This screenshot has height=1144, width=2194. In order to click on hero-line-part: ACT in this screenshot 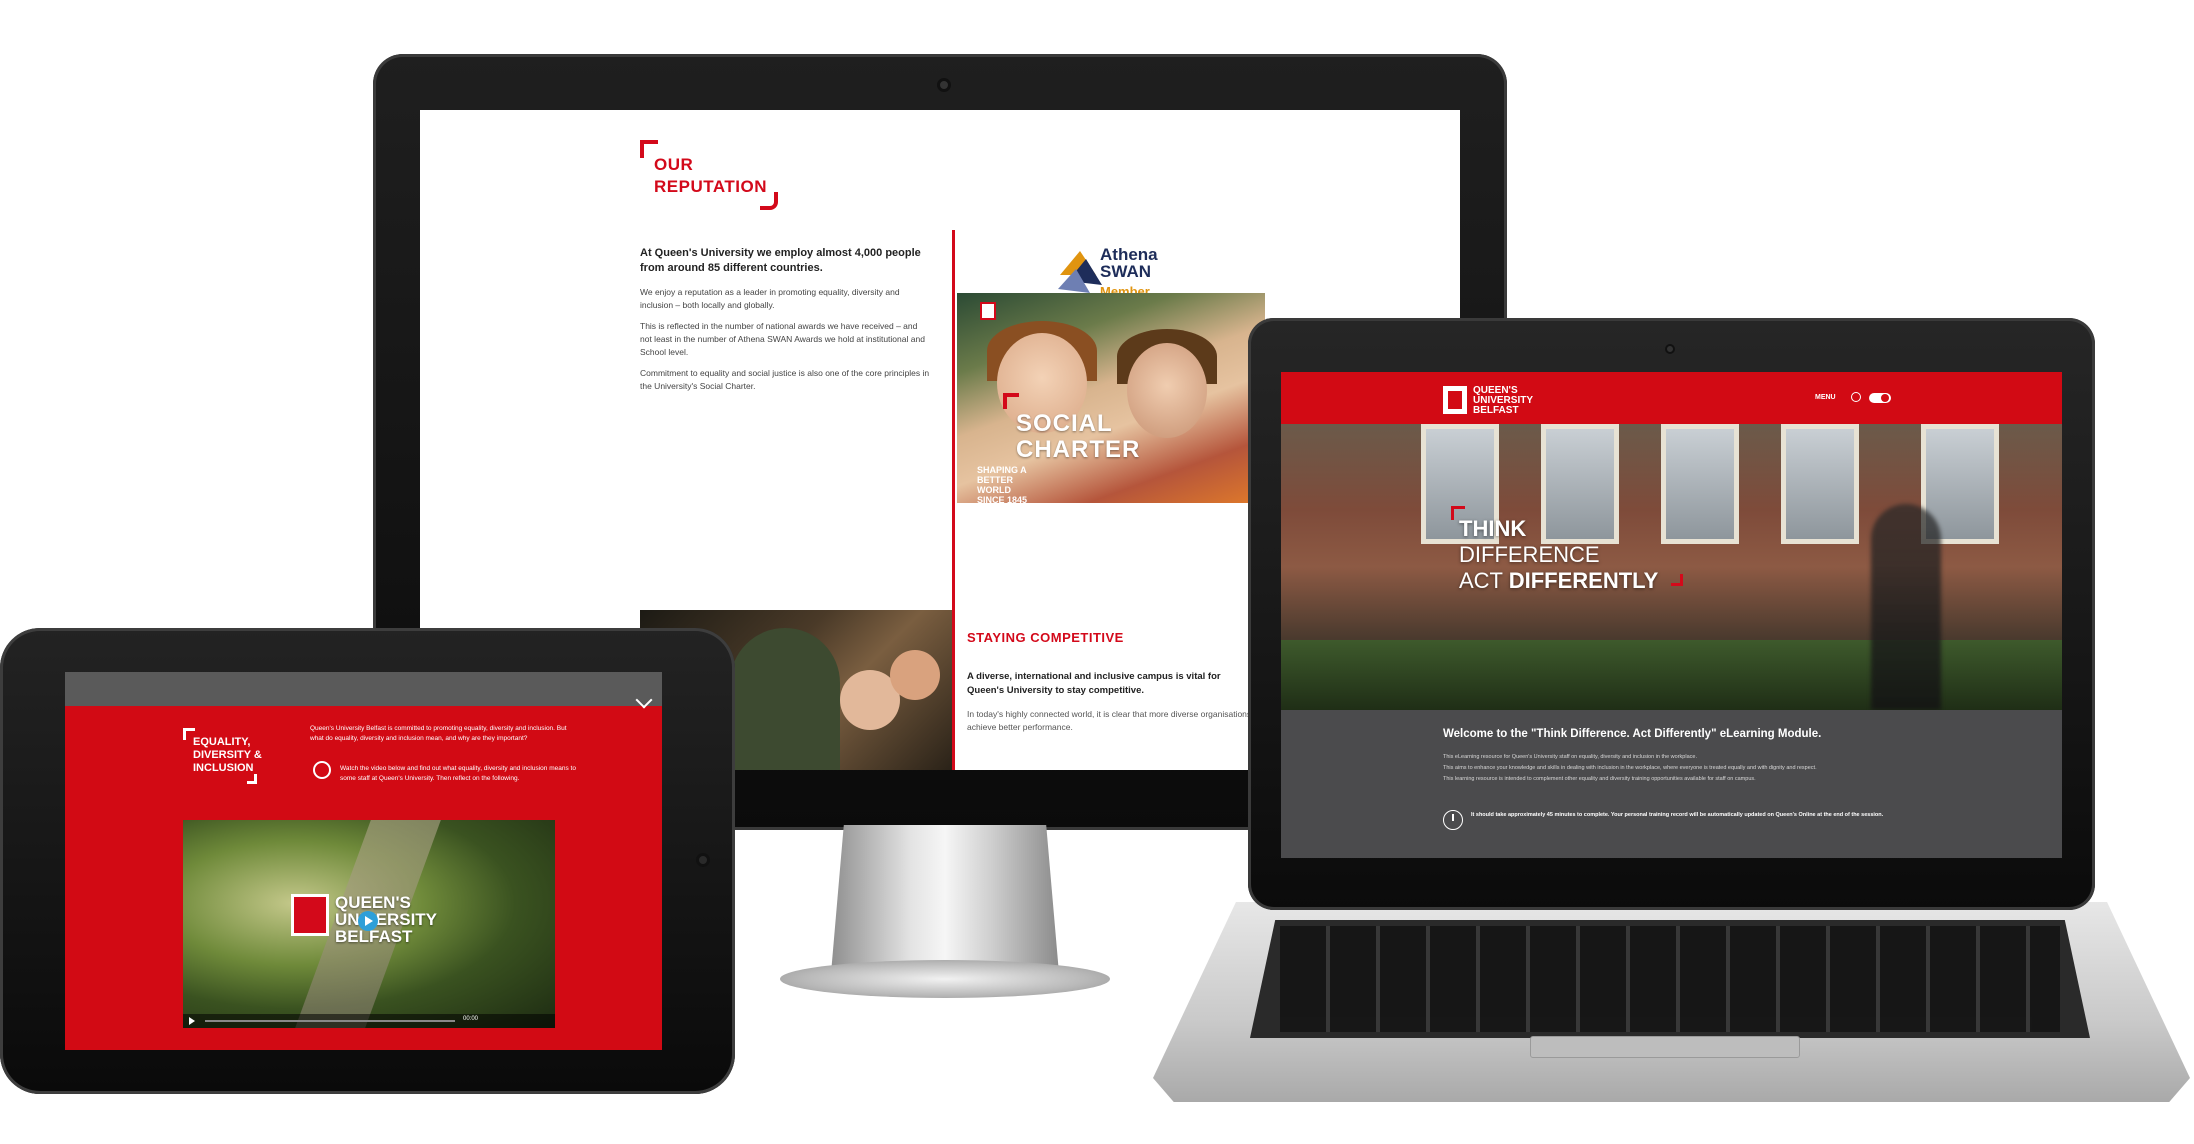, I will do `click(1484, 580)`.